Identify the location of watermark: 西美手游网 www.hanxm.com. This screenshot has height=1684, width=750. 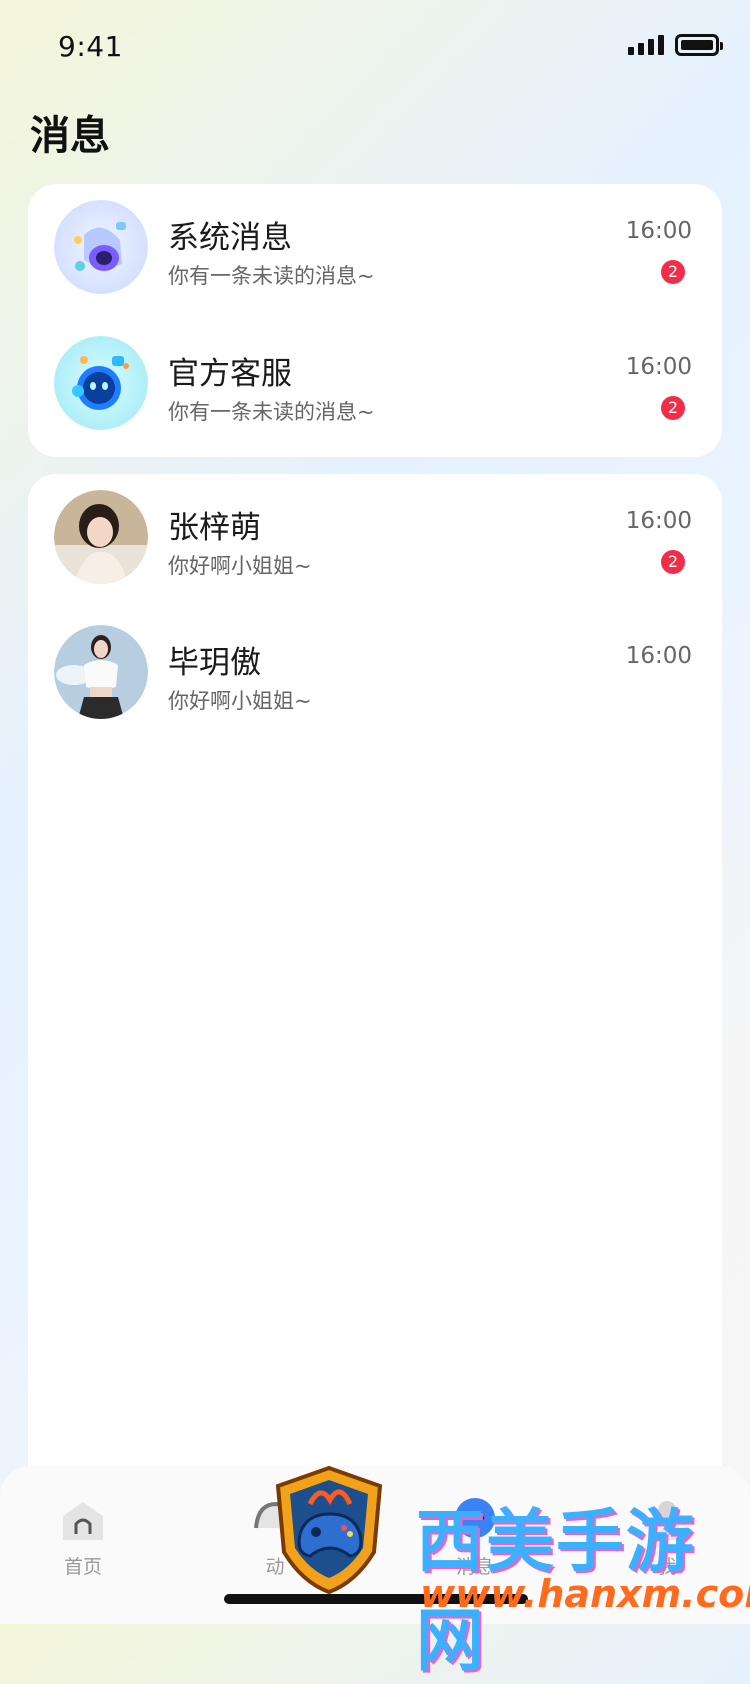
(510, 1573).